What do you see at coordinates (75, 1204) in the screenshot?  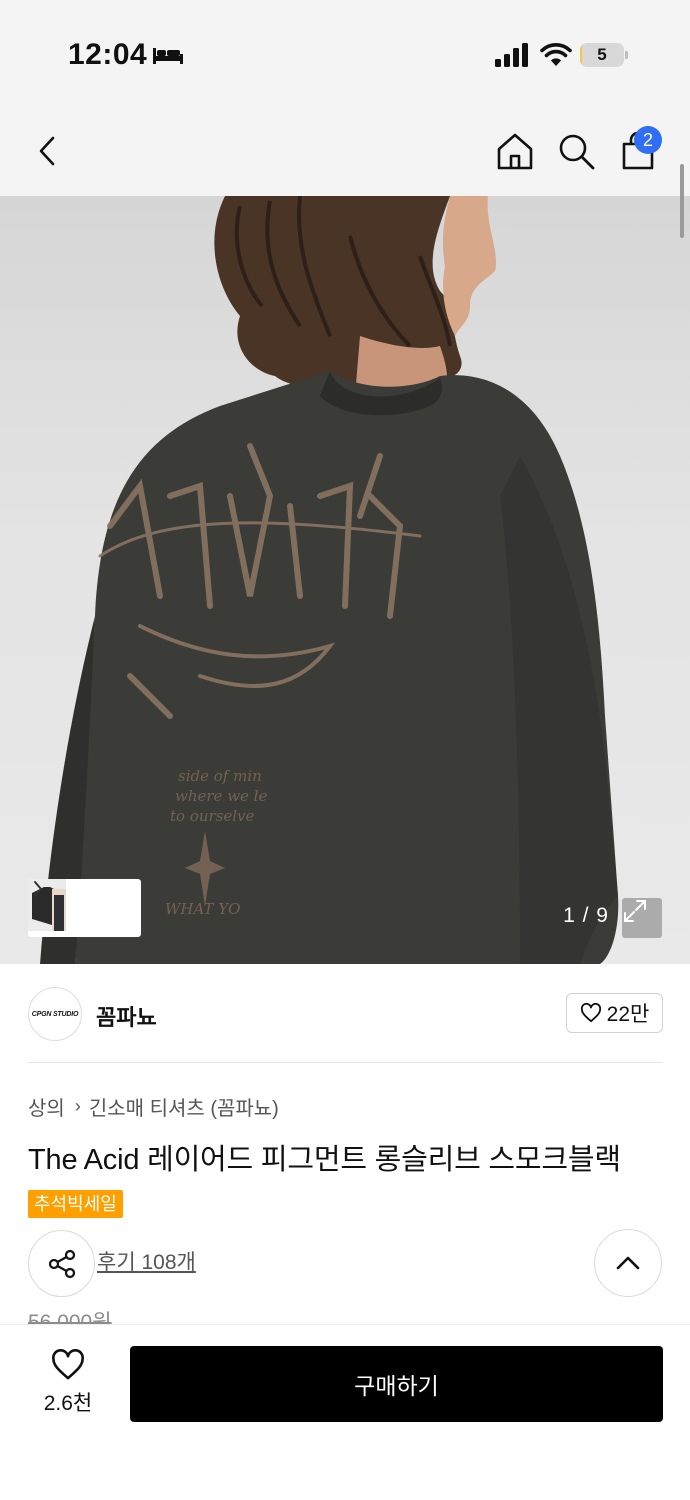 I see `sale-badge: 추석빅세일` at bounding box center [75, 1204].